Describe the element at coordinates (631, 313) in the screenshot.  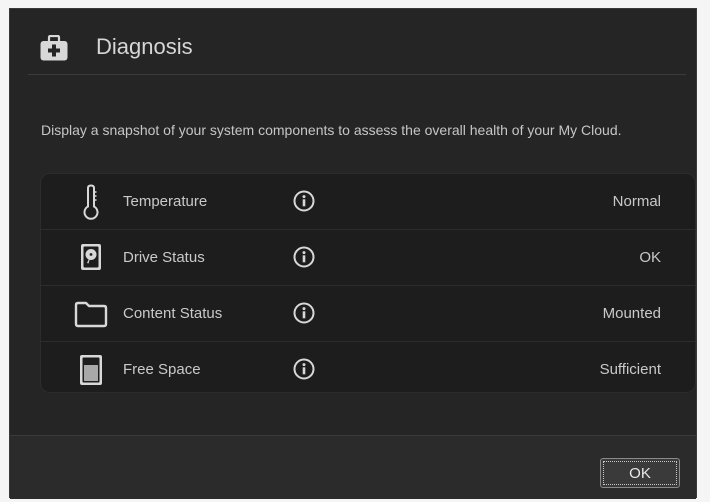
I see `content-status-value: Mounted` at that location.